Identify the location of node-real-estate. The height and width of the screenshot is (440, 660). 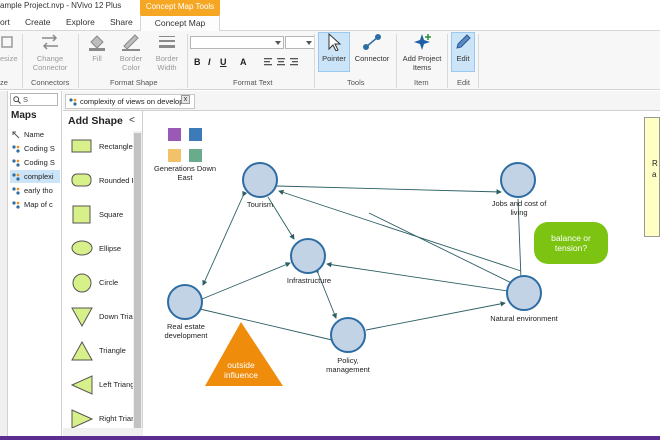
(185, 302).